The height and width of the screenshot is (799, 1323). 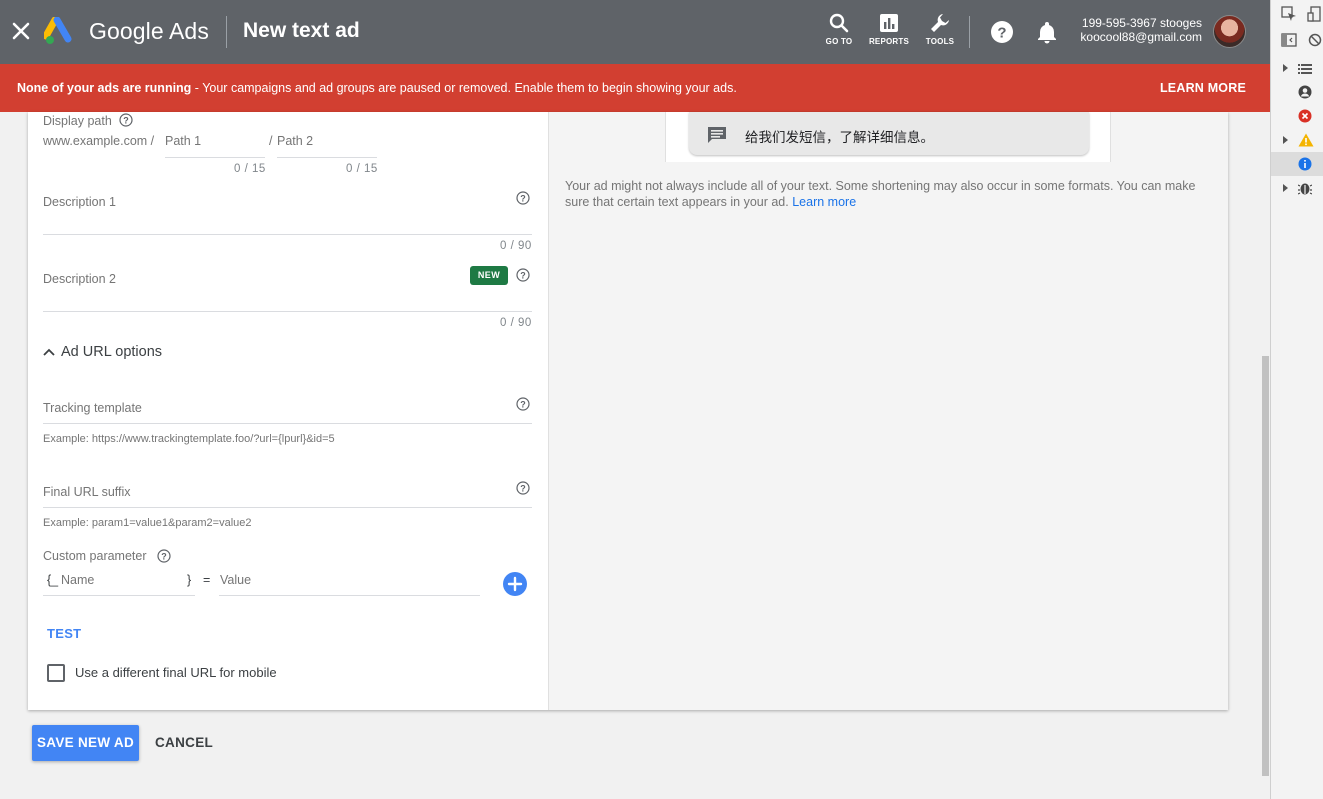 I want to click on sms-text: 给我们发短信，了解详细信息。, so click(x=839, y=137).